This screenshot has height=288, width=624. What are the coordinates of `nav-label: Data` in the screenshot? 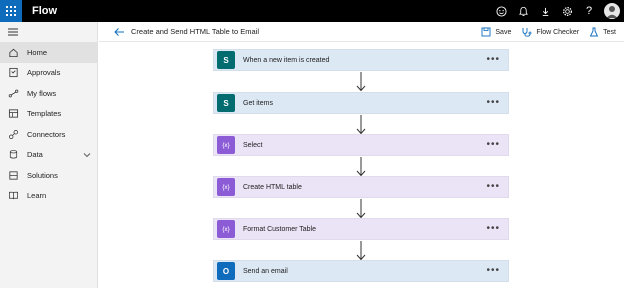 It's located at (35, 155).